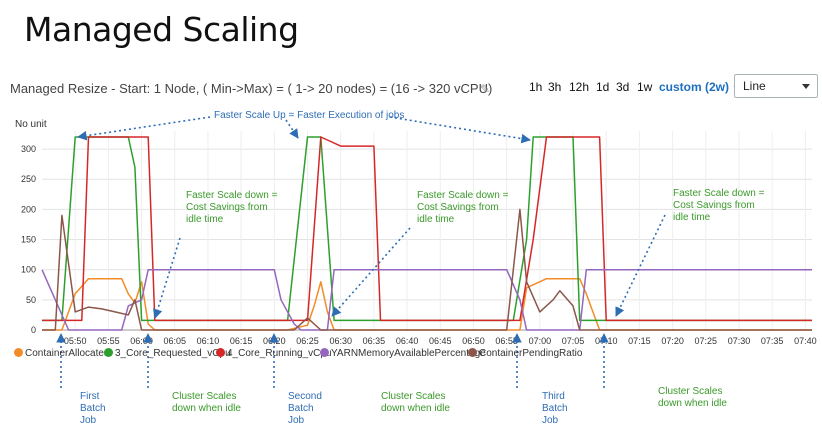 This screenshot has width=822, height=434. I want to click on legend-label: ContainerPendingRatio, so click(531, 353).